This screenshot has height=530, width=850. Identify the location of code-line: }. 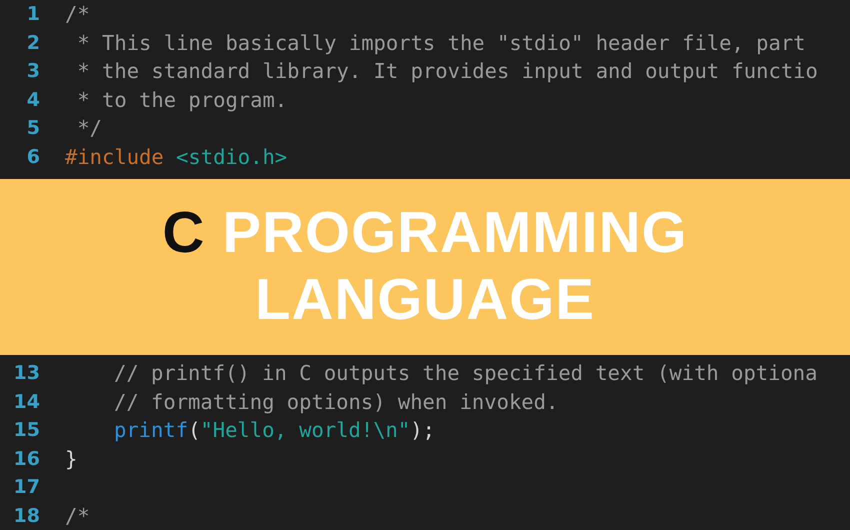
(71, 458).